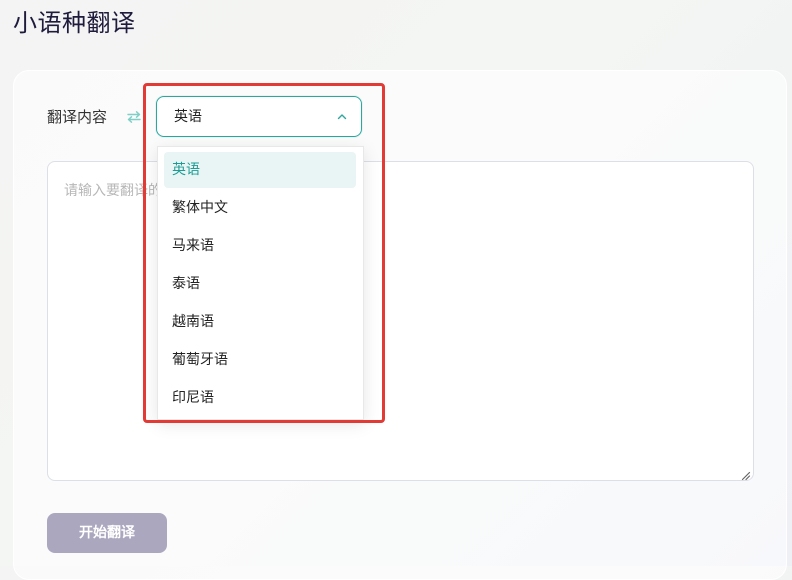  What do you see at coordinates (200, 360) in the screenshot?
I see `dropdown-item-label: 葡萄牙语` at bounding box center [200, 360].